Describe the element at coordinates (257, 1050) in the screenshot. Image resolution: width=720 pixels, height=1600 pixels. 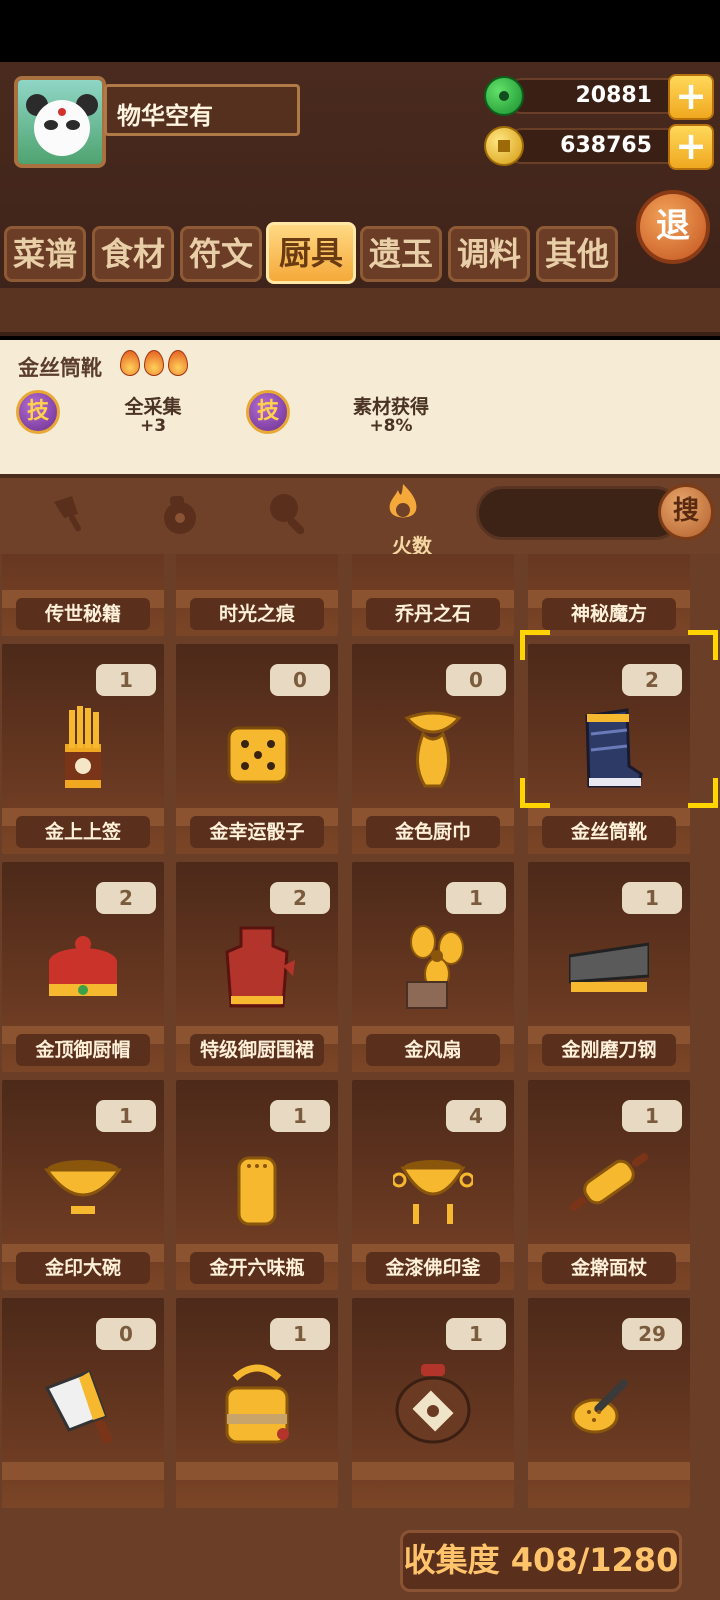
I see `item-name: 特级御厨围裙` at that location.